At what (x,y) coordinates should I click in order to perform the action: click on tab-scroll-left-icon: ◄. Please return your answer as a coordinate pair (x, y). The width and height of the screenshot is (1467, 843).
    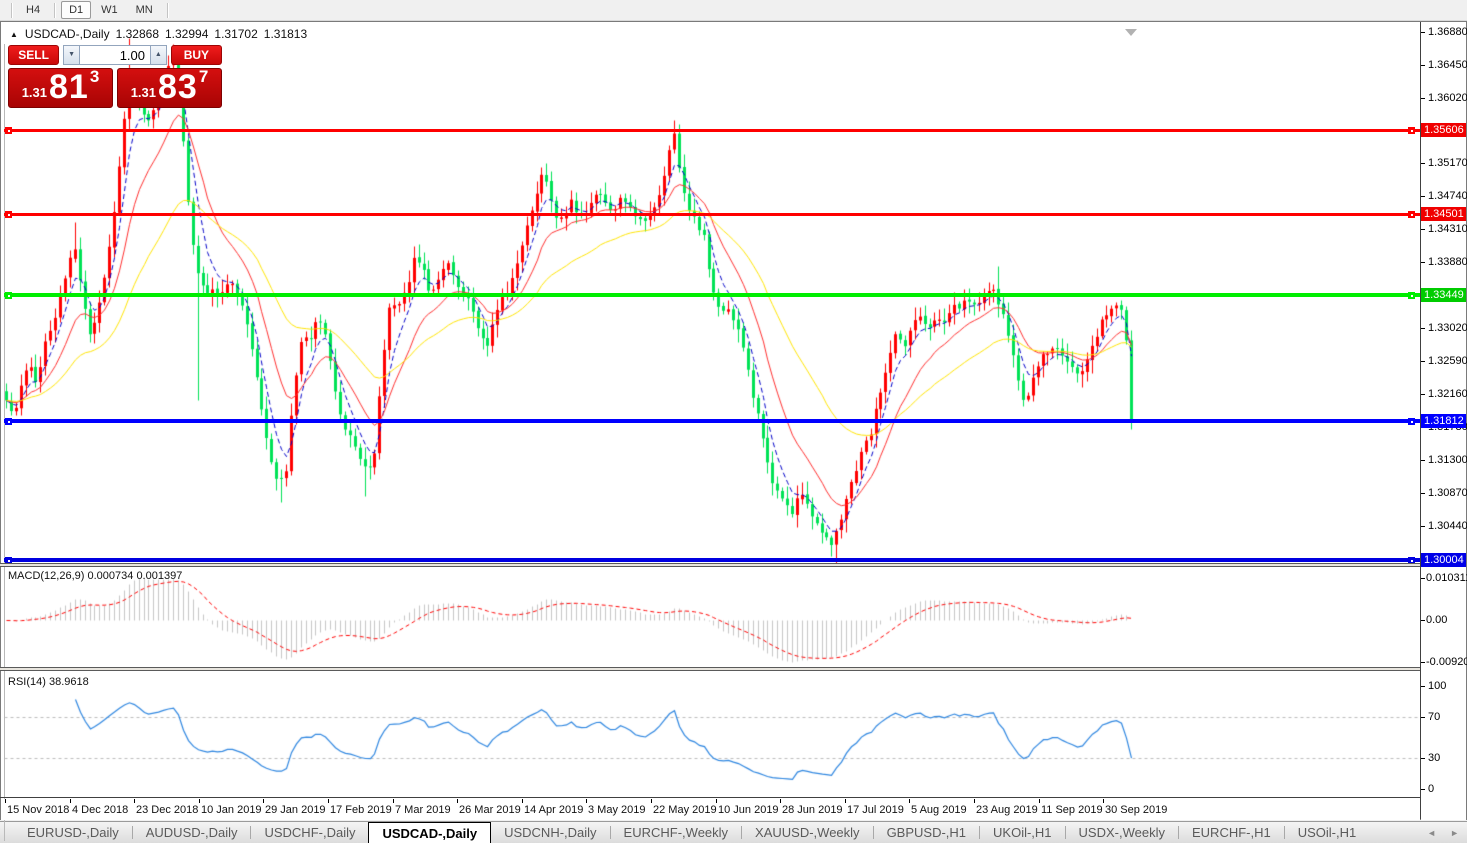
    Looking at the image, I should click on (1431, 833).